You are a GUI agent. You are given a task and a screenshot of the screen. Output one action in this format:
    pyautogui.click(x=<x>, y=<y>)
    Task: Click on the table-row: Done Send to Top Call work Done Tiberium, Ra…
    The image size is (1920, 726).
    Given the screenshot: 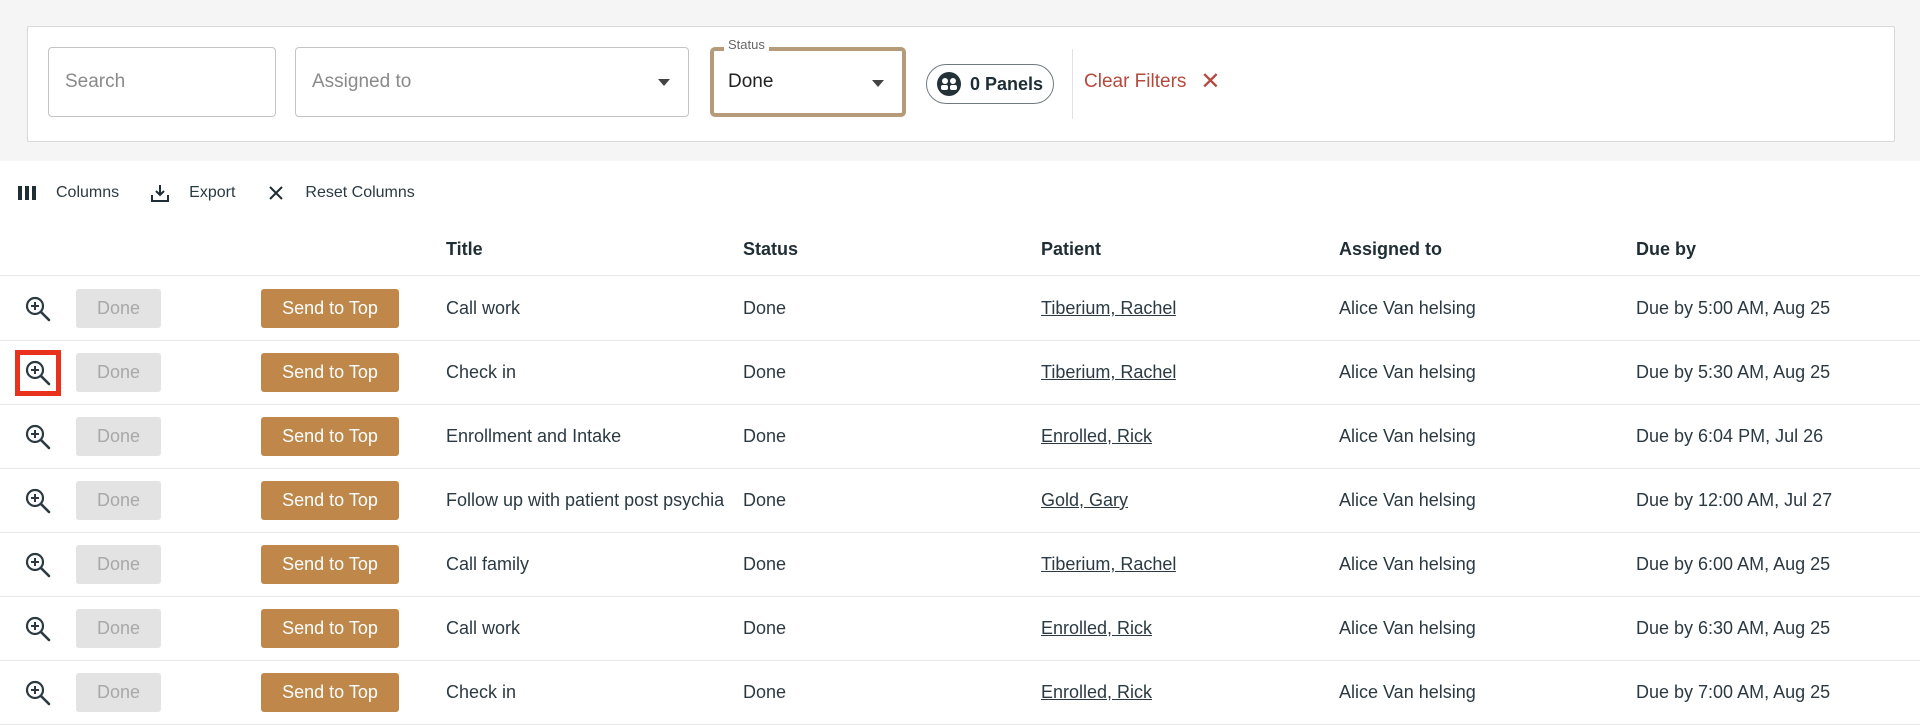 What is the action you would take?
    pyautogui.click(x=960, y=309)
    